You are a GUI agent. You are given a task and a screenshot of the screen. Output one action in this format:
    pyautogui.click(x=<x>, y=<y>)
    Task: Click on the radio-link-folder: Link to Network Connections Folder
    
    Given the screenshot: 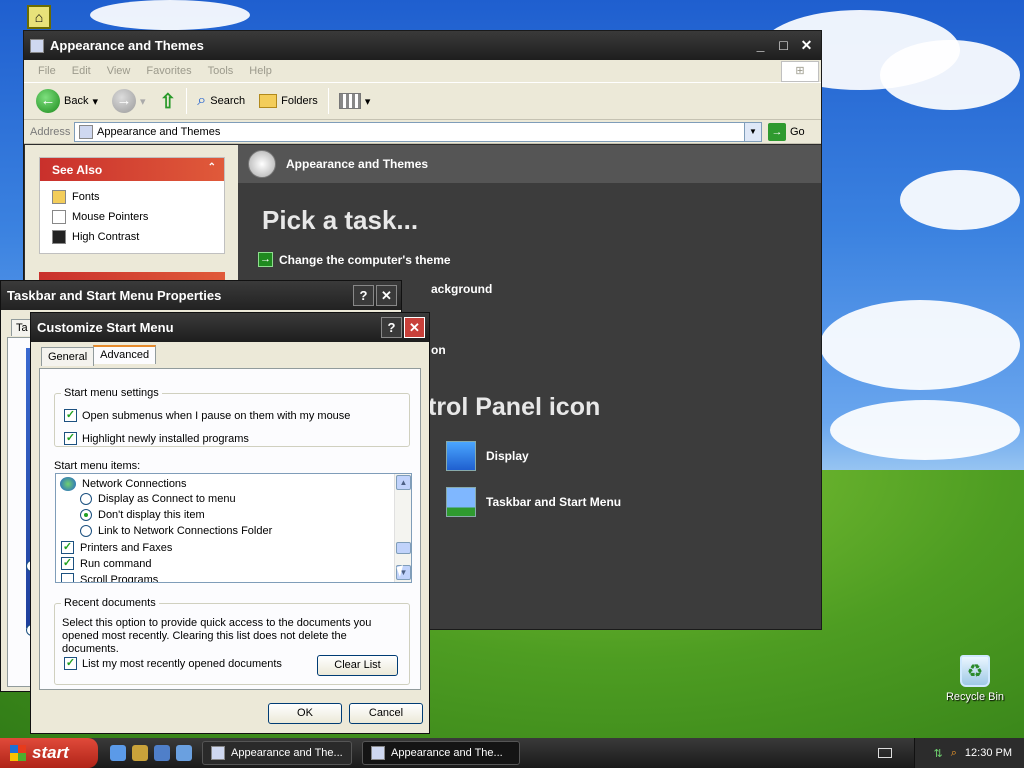 What is the action you would take?
    pyautogui.click(x=176, y=531)
    